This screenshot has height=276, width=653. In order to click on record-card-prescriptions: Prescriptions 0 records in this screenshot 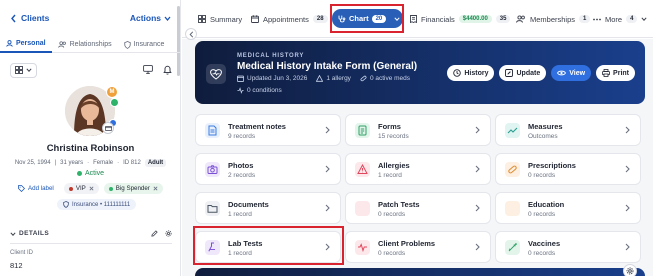, I will do `click(568, 169)`.